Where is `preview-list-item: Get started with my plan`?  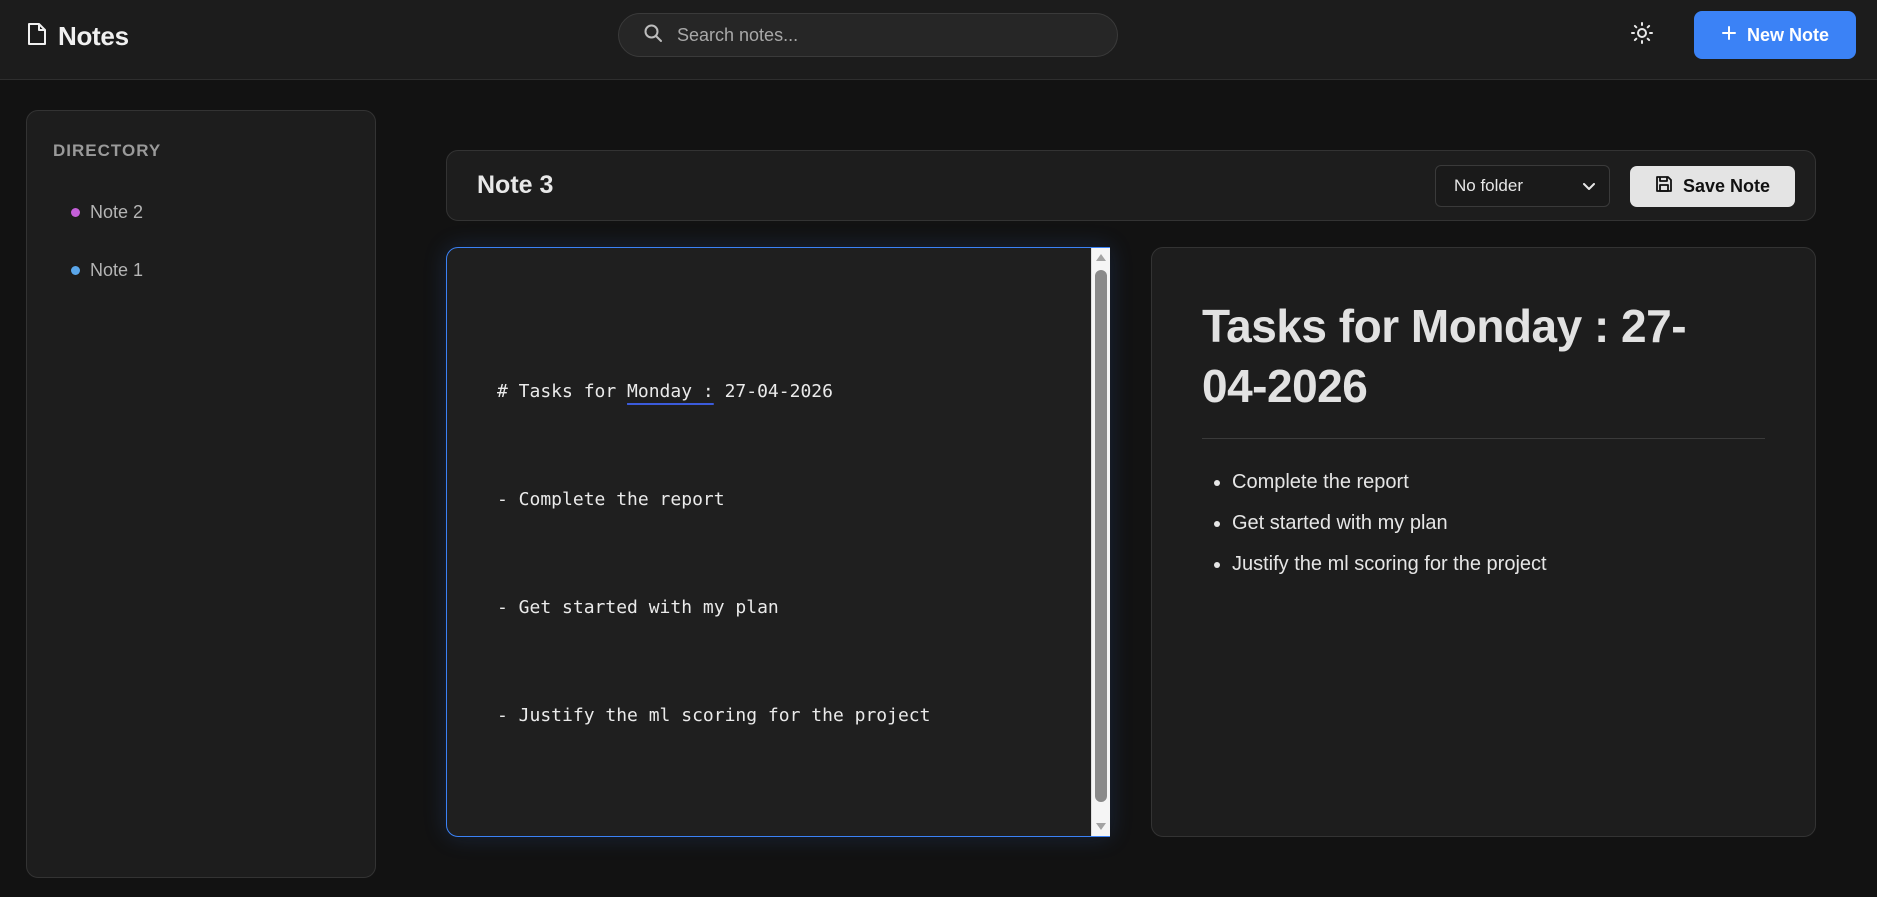 preview-list-item: Get started with my plan is located at coordinates (1502, 523).